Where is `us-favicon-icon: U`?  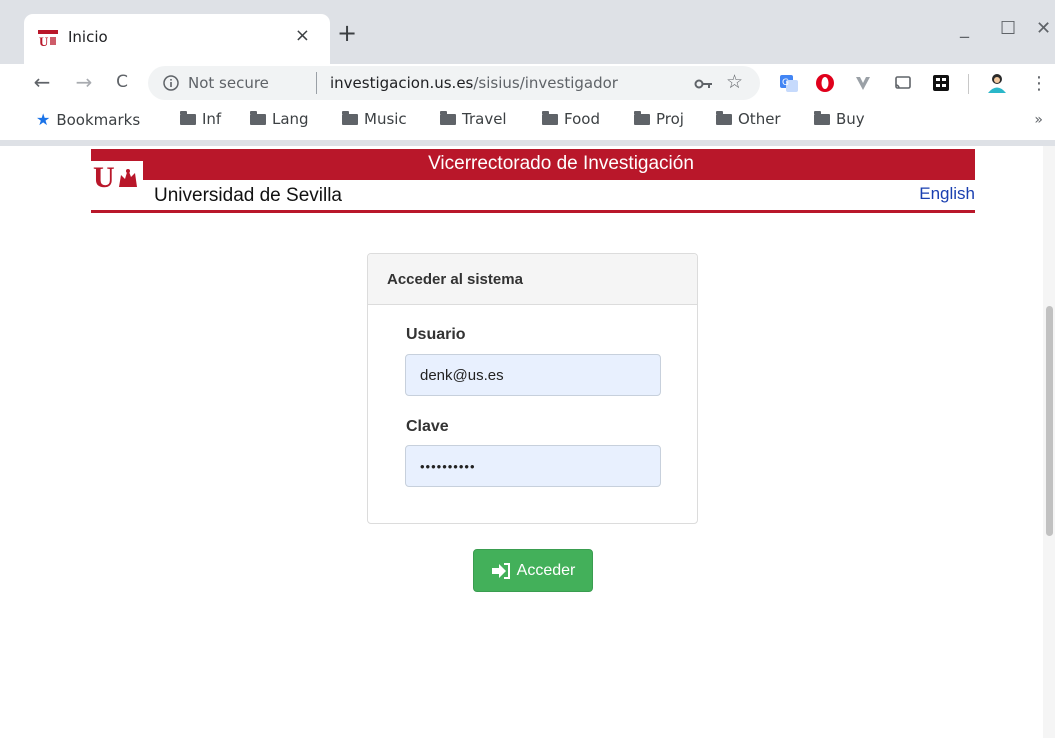 us-favicon-icon: U is located at coordinates (48, 39).